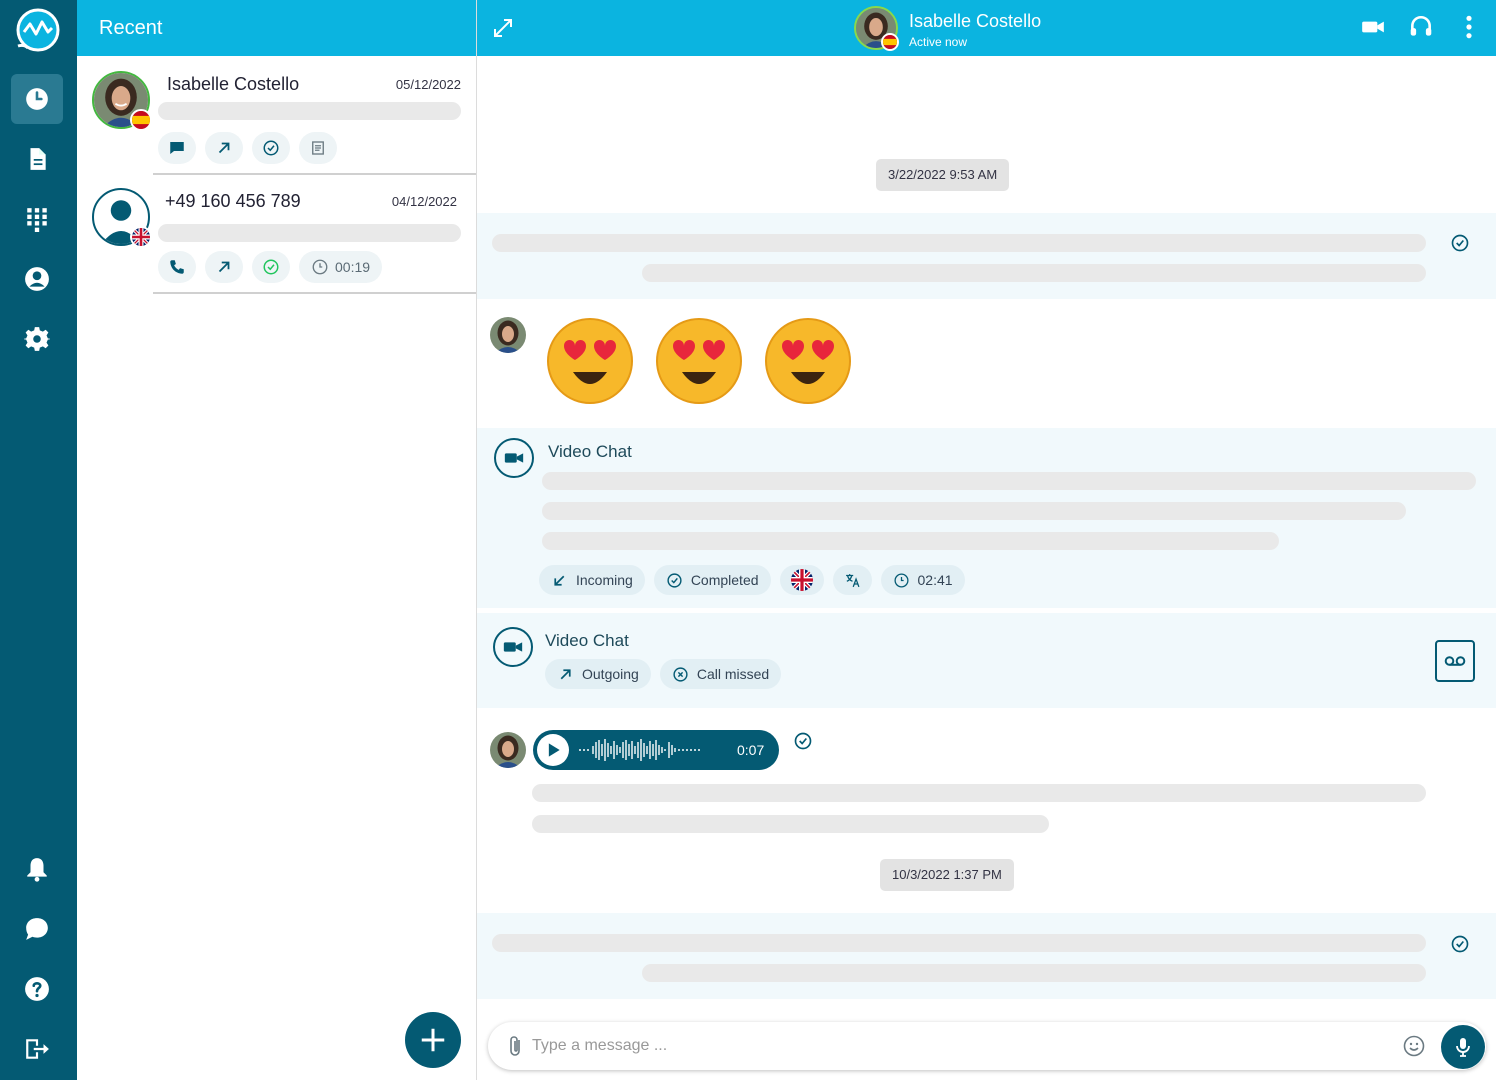 The image size is (1496, 1080). I want to click on bell-icon, so click(37, 870).